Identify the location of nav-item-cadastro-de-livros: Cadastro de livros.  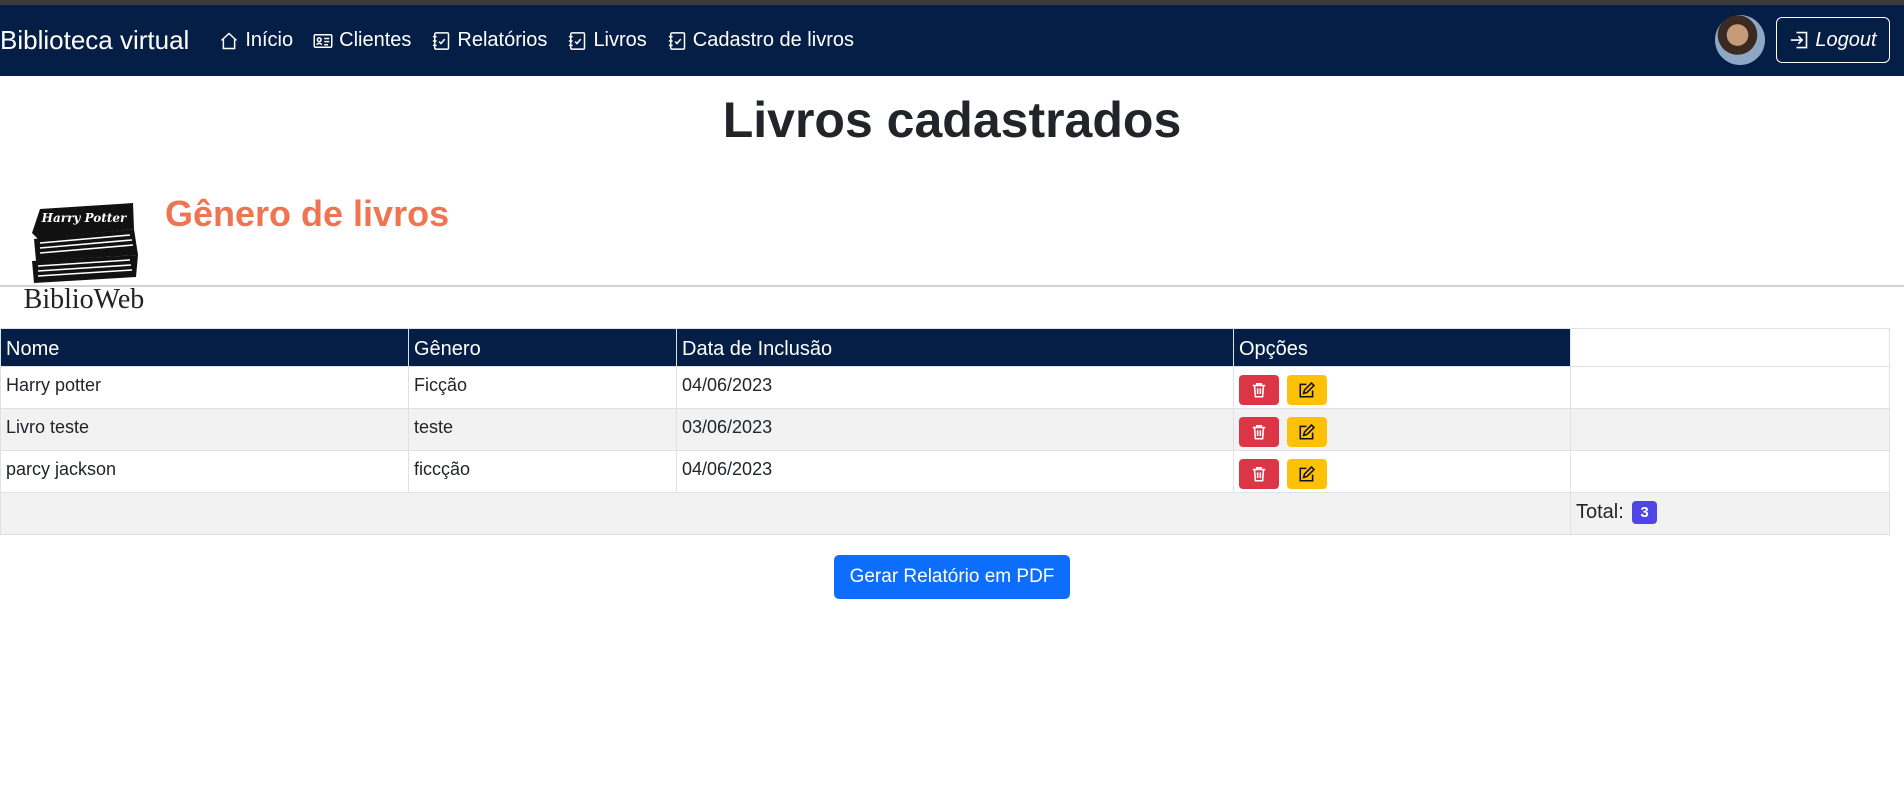
(760, 40).